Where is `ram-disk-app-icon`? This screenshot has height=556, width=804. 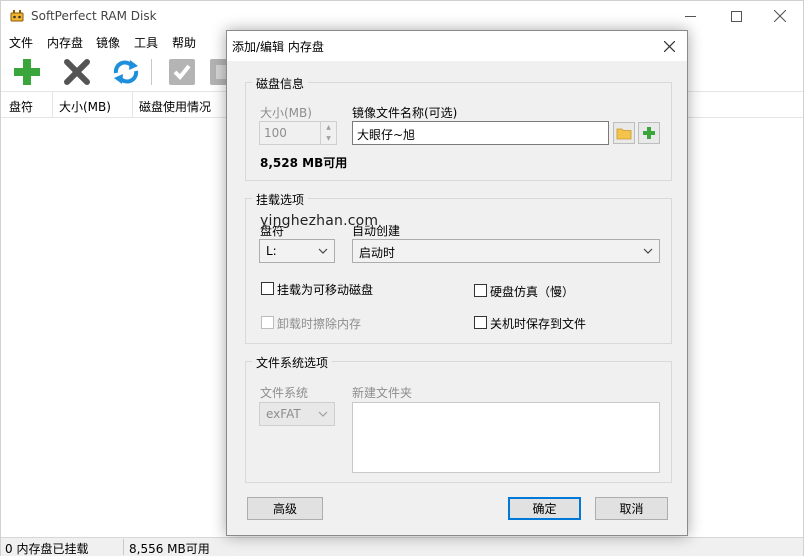 ram-disk-app-icon is located at coordinates (17, 16).